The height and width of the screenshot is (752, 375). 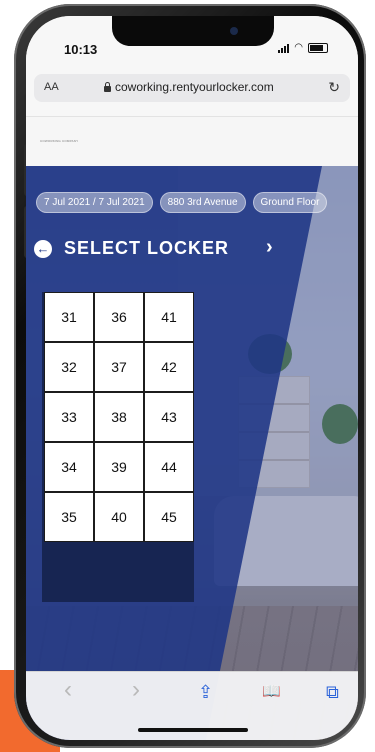 What do you see at coordinates (81, 49) in the screenshot?
I see `status-time: 10:13` at bounding box center [81, 49].